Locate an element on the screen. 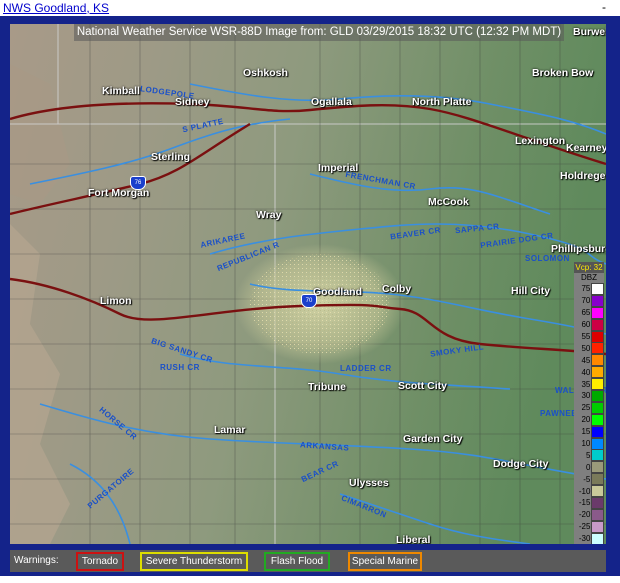 The height and width of the screenshot is (583, 620). legend-row: 65 is located at coordinates (589, 312).